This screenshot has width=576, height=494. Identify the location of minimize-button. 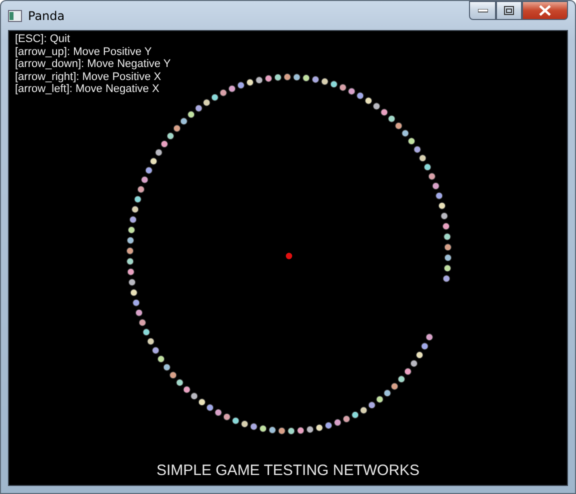
(482, 10).